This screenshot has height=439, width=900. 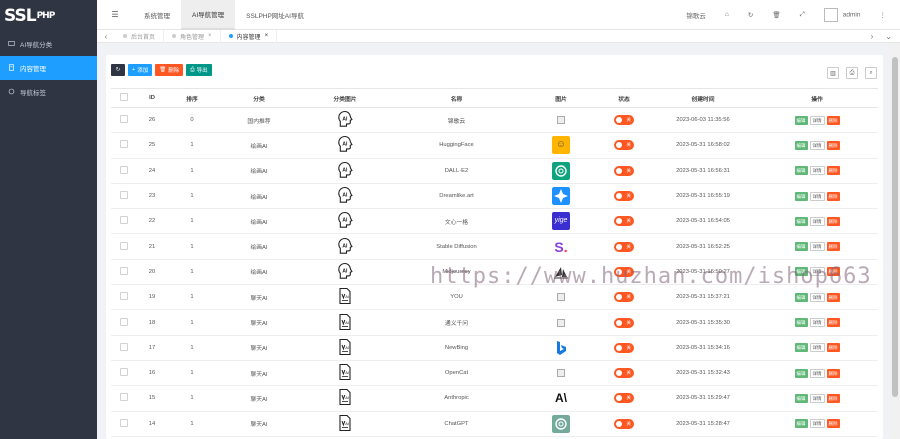 I want to click on menu-toggle-icon: ☰, so click(x=115, y=14).